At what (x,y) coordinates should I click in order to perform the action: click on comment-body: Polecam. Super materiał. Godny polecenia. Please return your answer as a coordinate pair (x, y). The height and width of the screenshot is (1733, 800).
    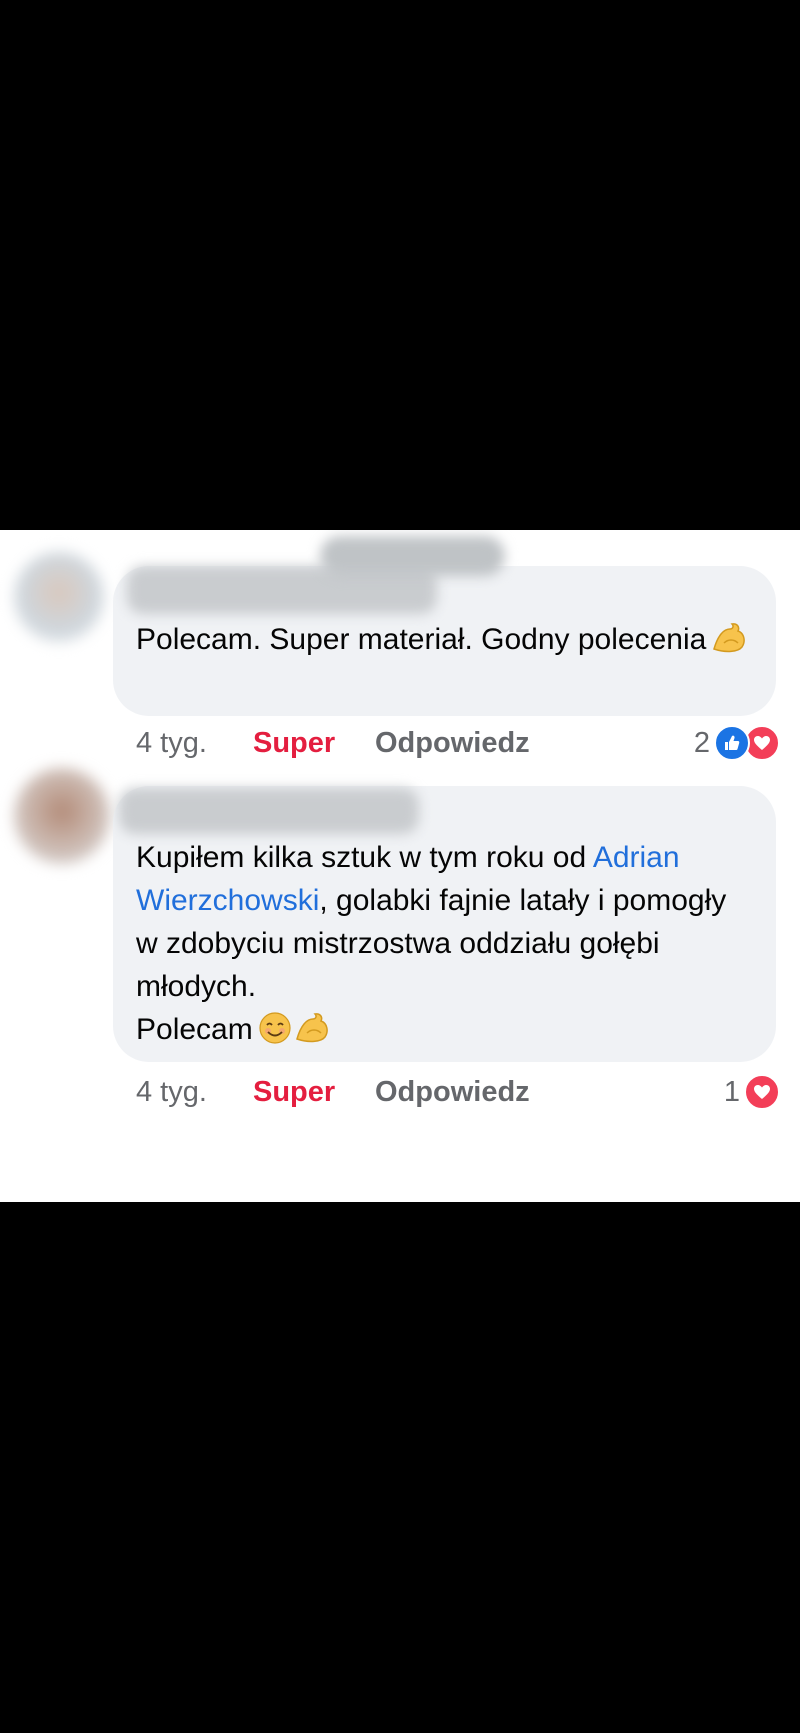
    Looking at the image, I should click on (421, 639).